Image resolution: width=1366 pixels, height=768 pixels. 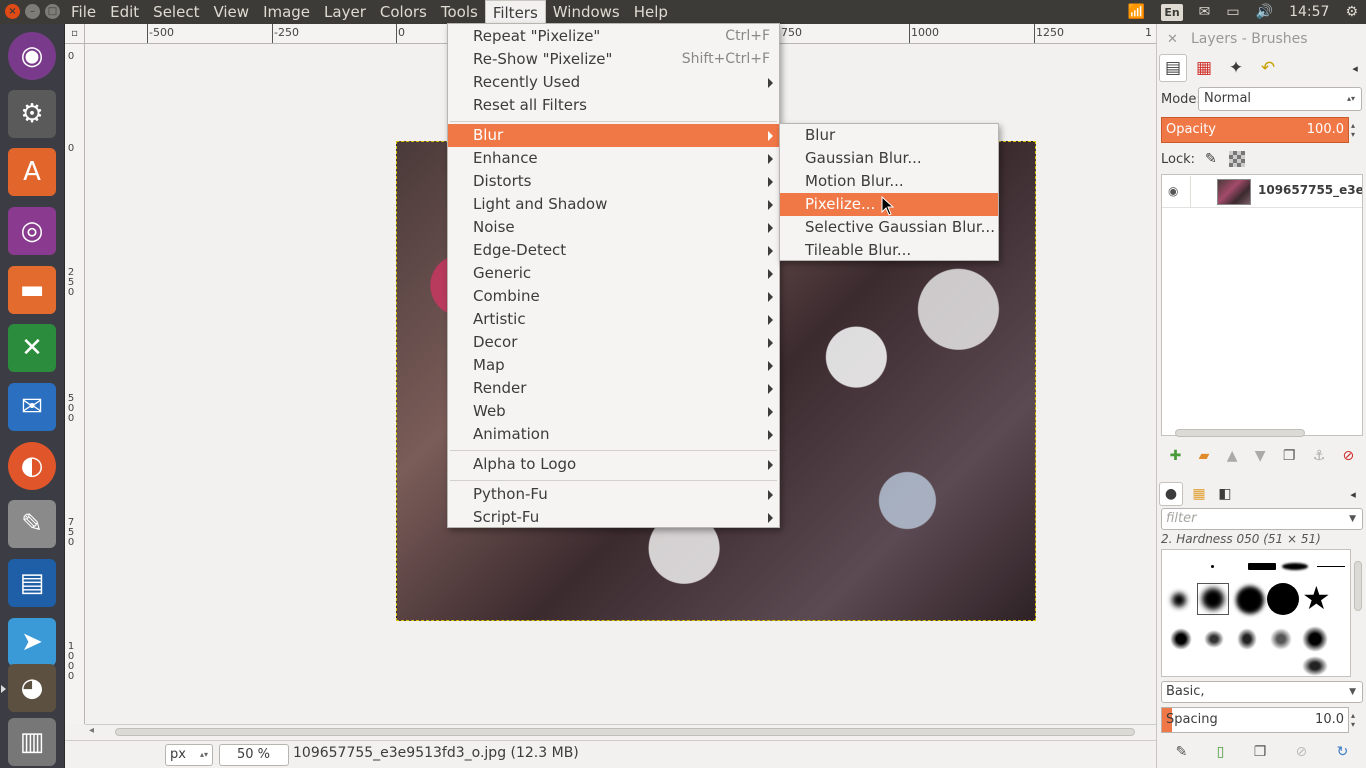 I want to click on layers-list: ◉ 109657755_e3e9513fd3_o.jpg, so click(x=1262, y=305).